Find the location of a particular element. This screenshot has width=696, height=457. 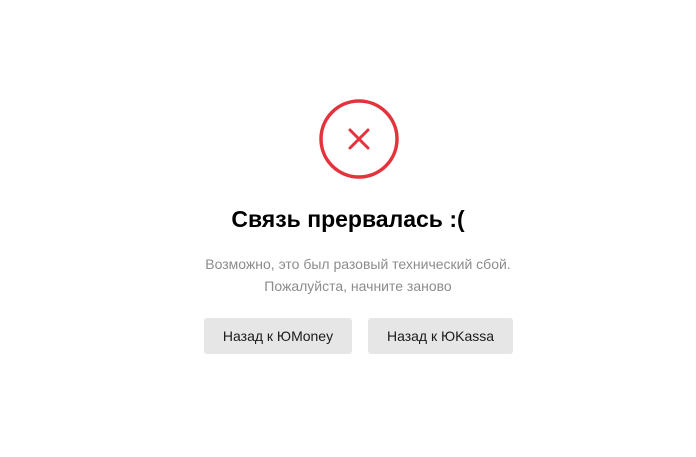

error-message-line-2: Пожалуйста, начните заново is located at coordinates (358, 286).